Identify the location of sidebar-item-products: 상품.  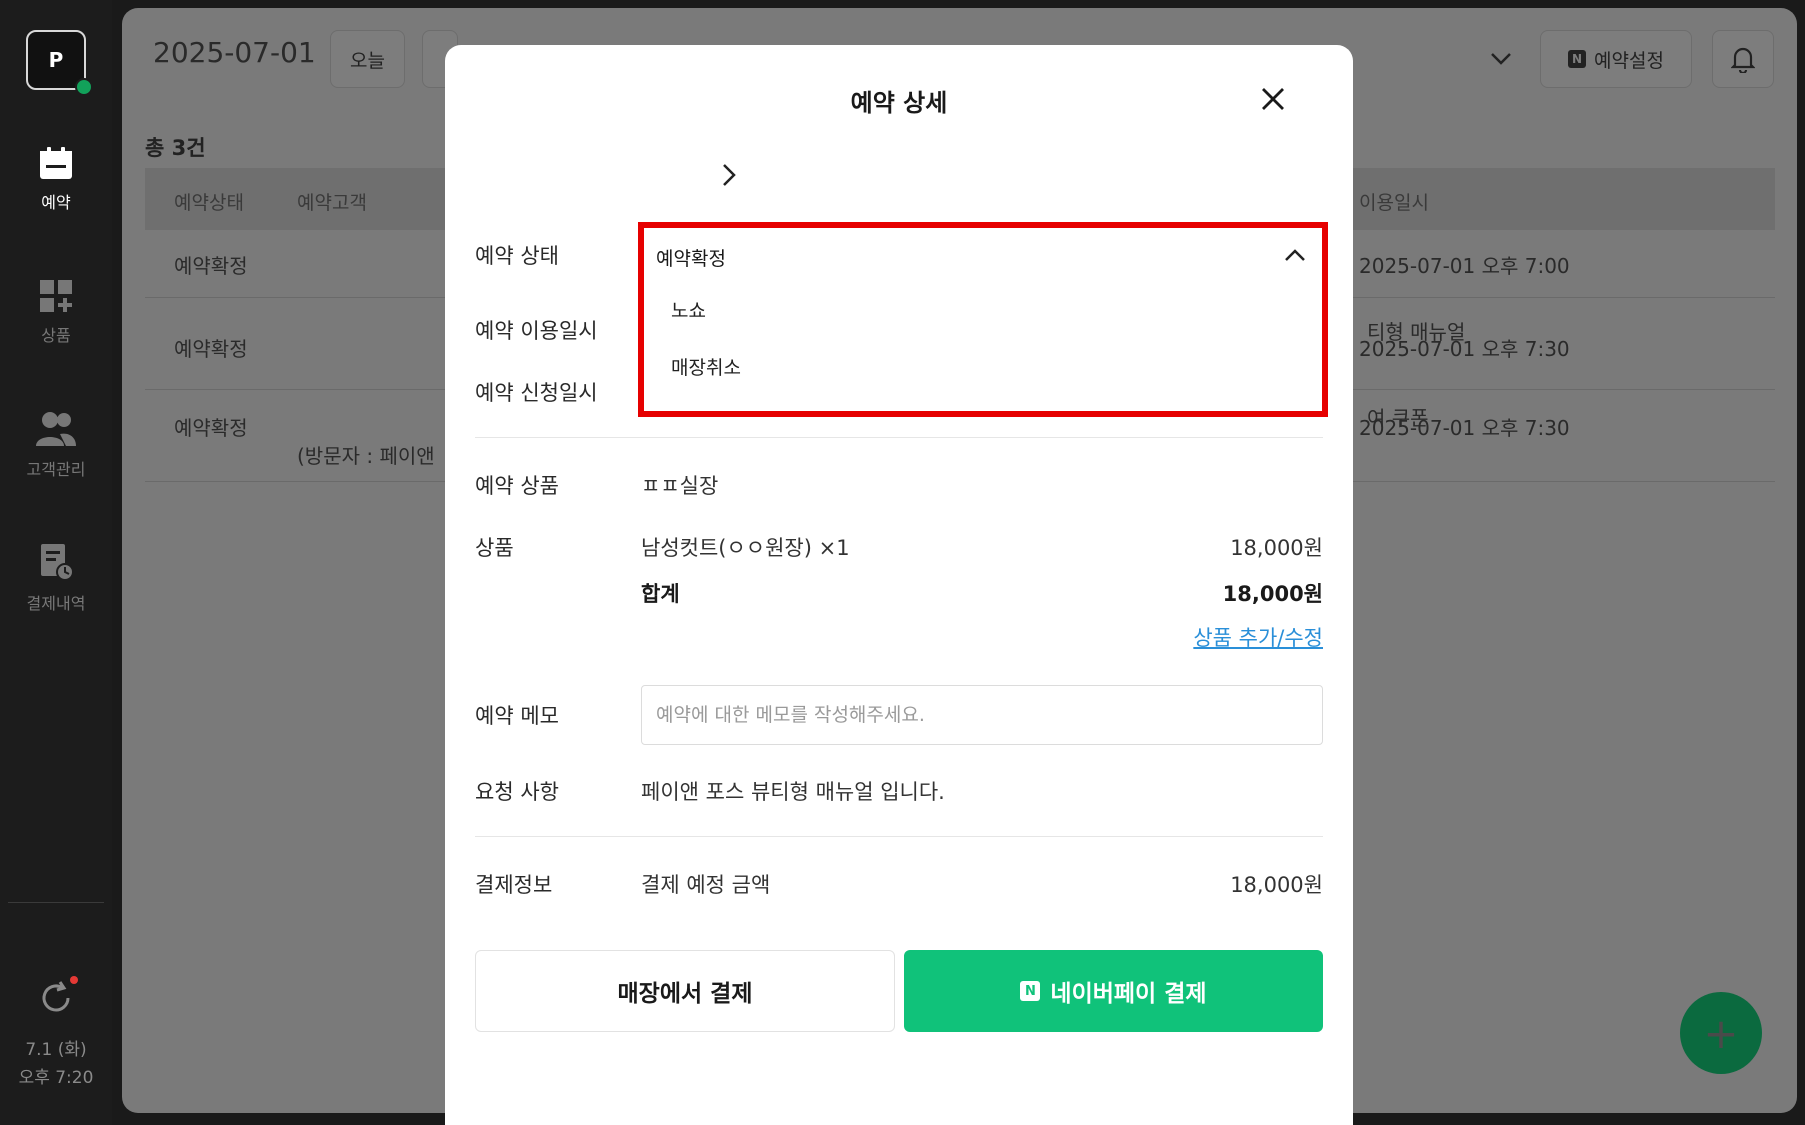
(56, 312).